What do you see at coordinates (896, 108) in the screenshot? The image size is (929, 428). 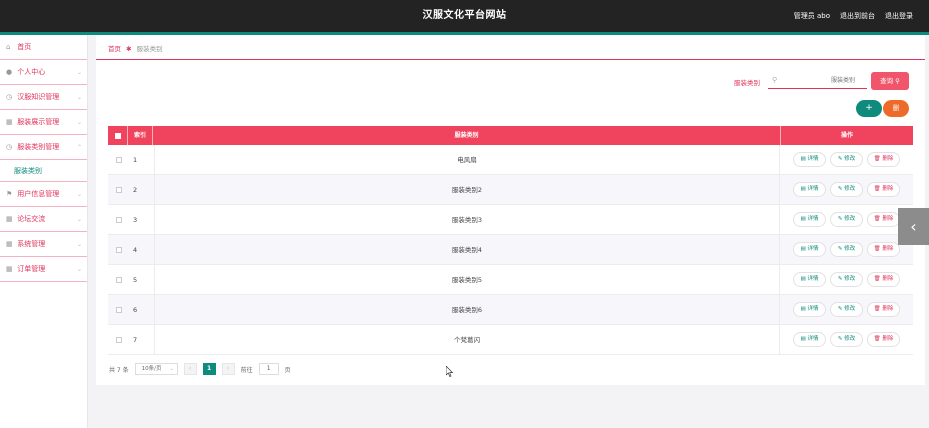 I see `delete-button: 删` at bounding box center [896, 108].